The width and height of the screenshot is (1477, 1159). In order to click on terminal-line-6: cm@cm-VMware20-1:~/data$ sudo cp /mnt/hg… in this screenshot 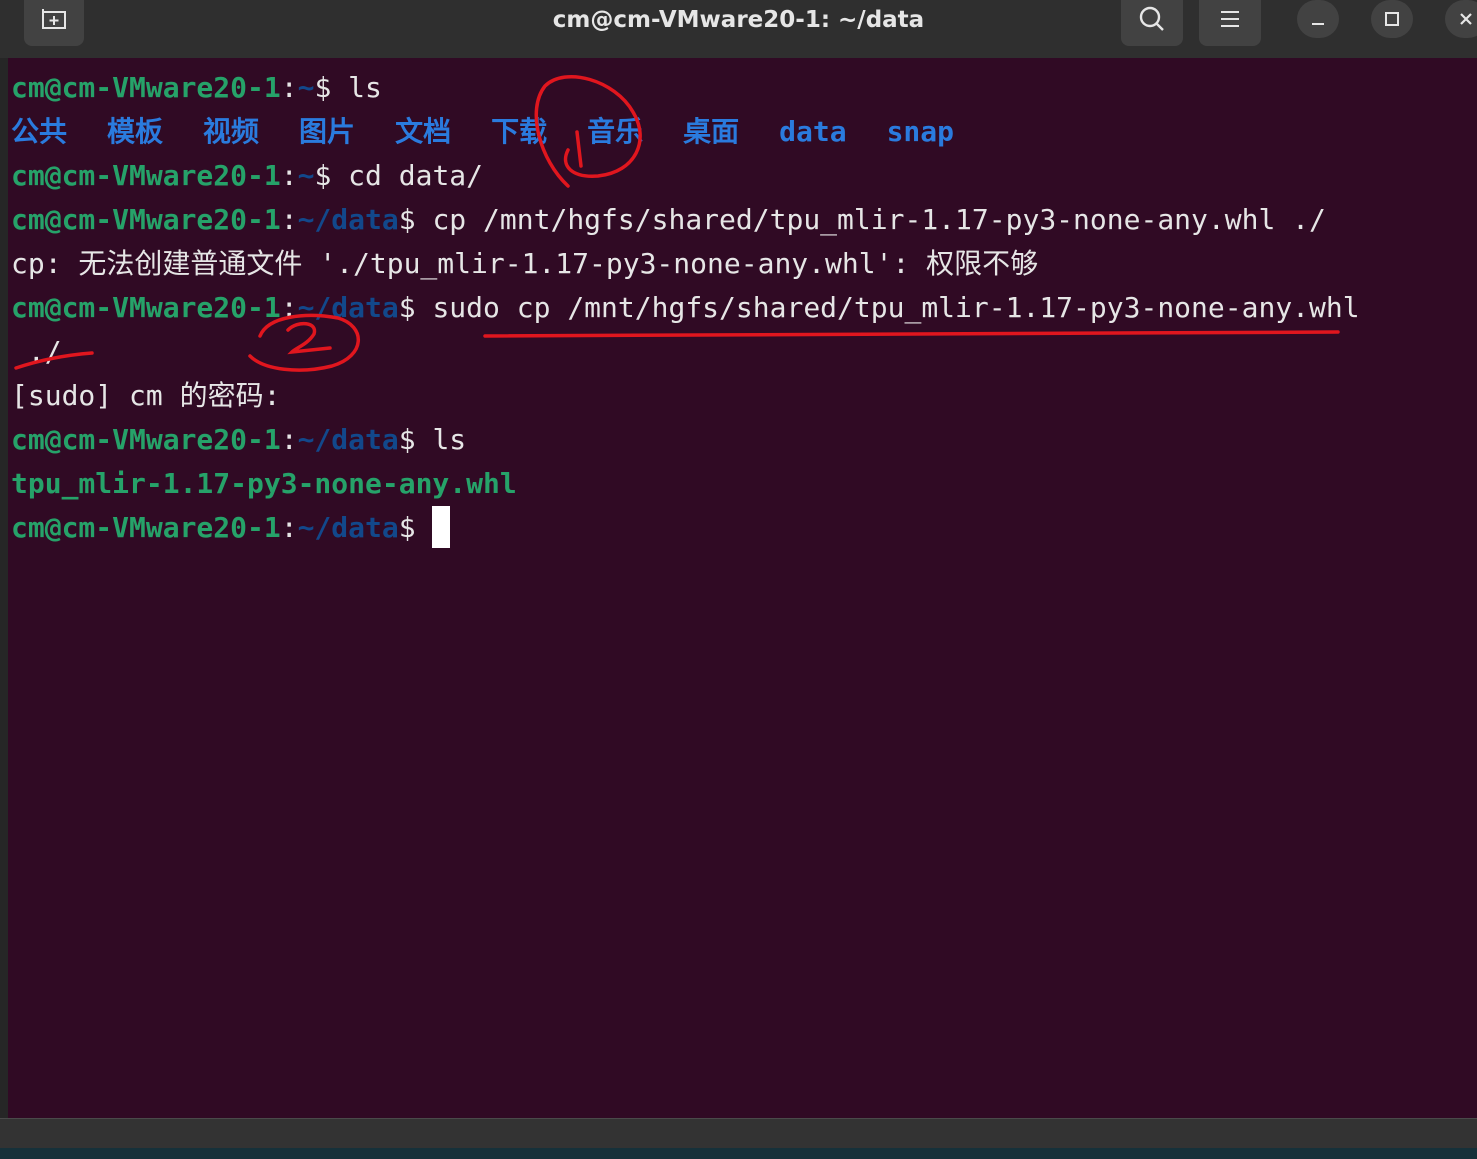, I will do `click(685, 308)`.